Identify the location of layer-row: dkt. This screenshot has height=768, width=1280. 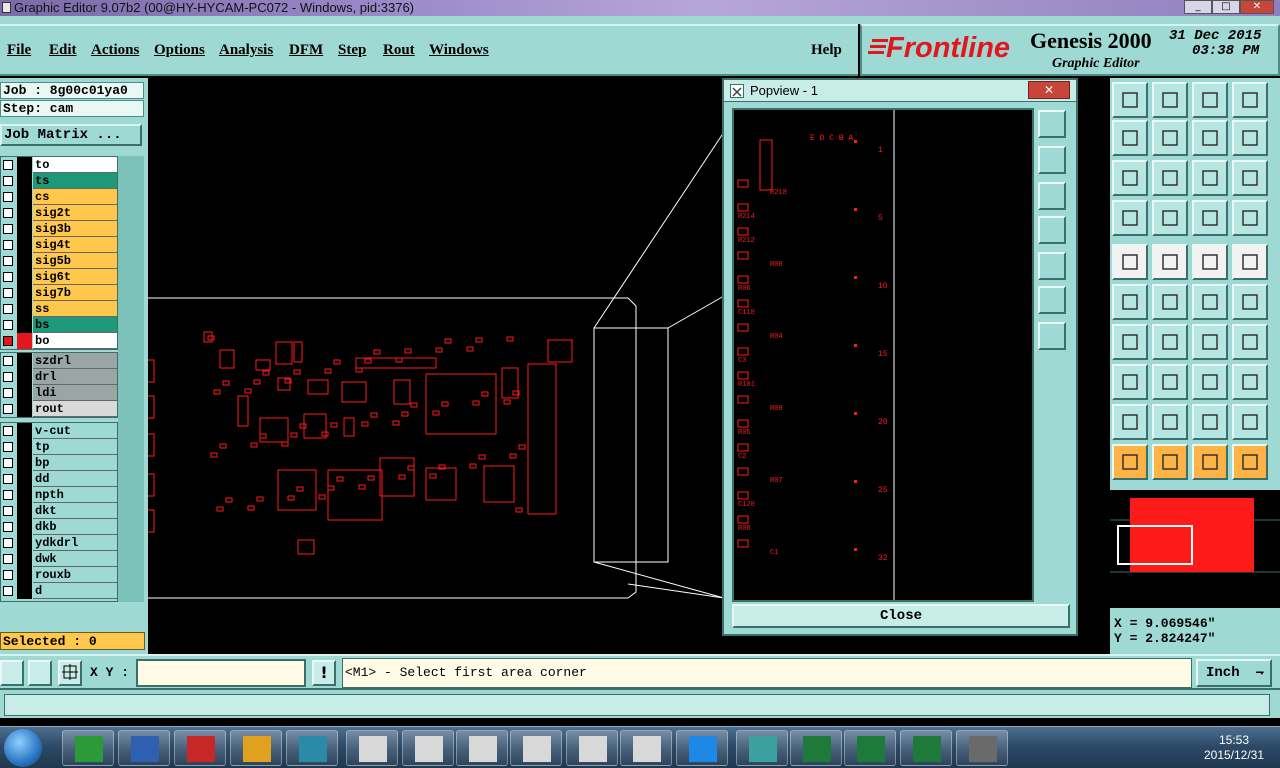
(59, 511).